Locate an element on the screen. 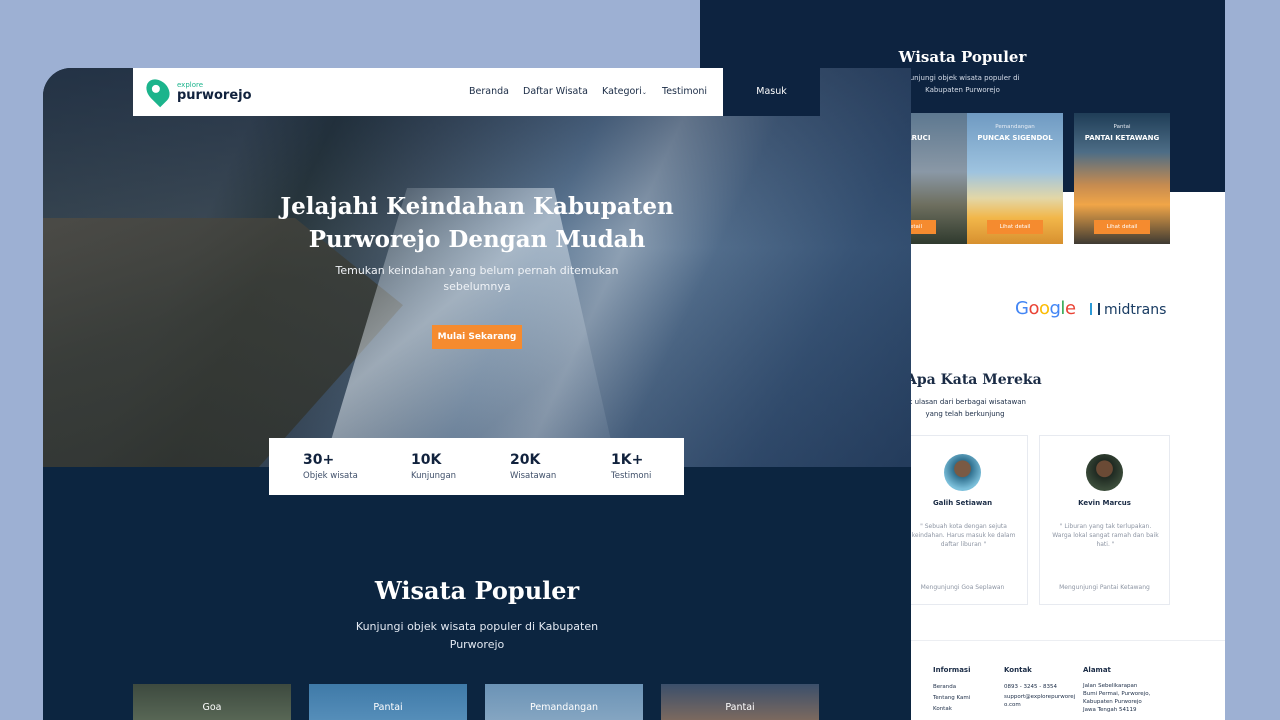  google-logo: Google is located at coordinates (1045, 308).